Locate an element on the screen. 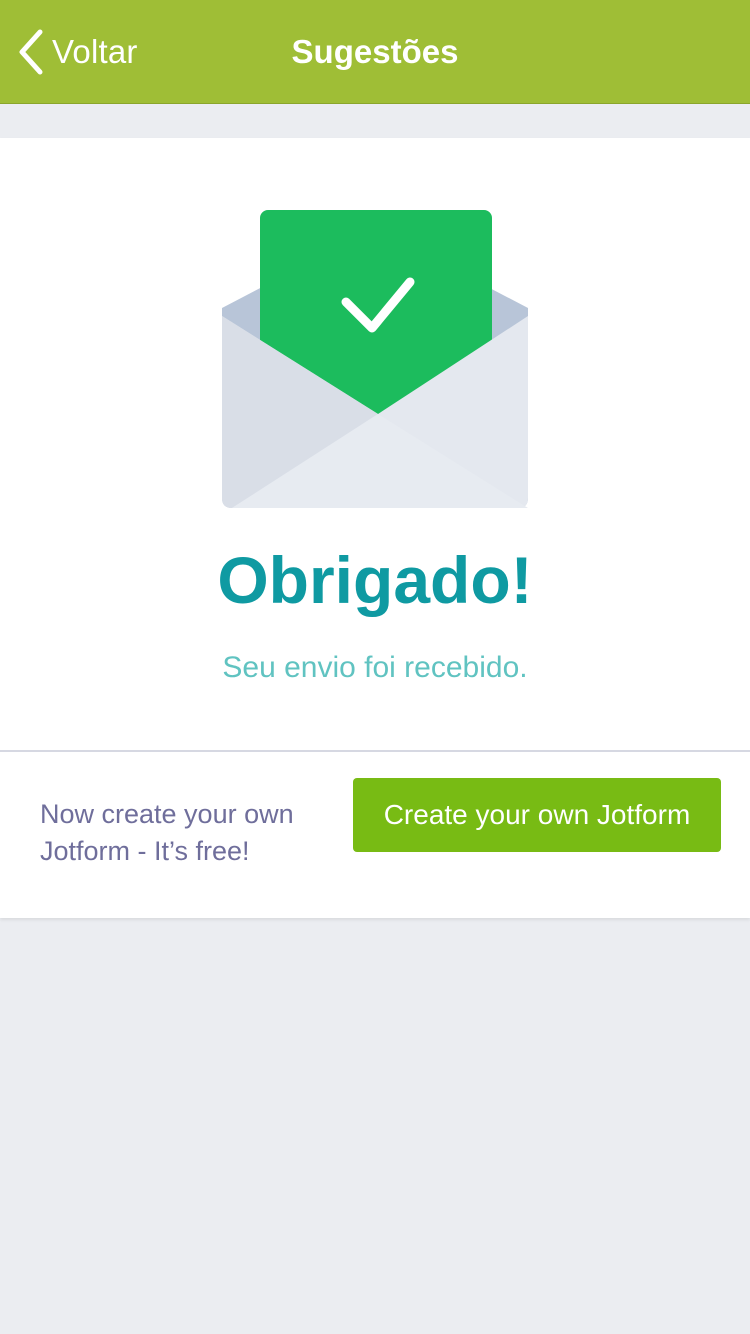  chevron-left-icon is located at coordinates (31, 52).